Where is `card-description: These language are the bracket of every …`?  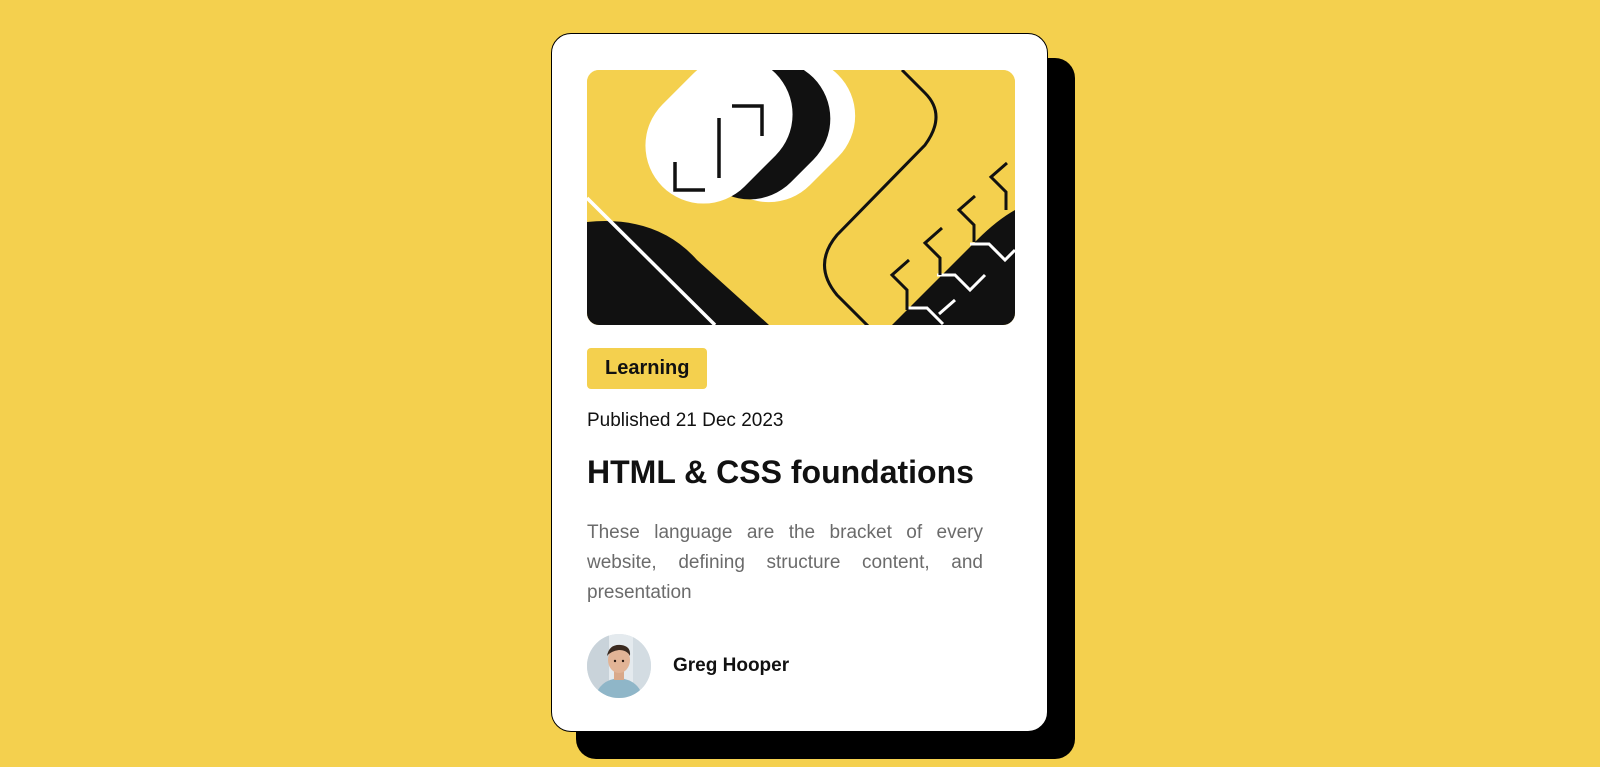
card-description: These language are the bracket of every … is located at coordinates (785, 562).